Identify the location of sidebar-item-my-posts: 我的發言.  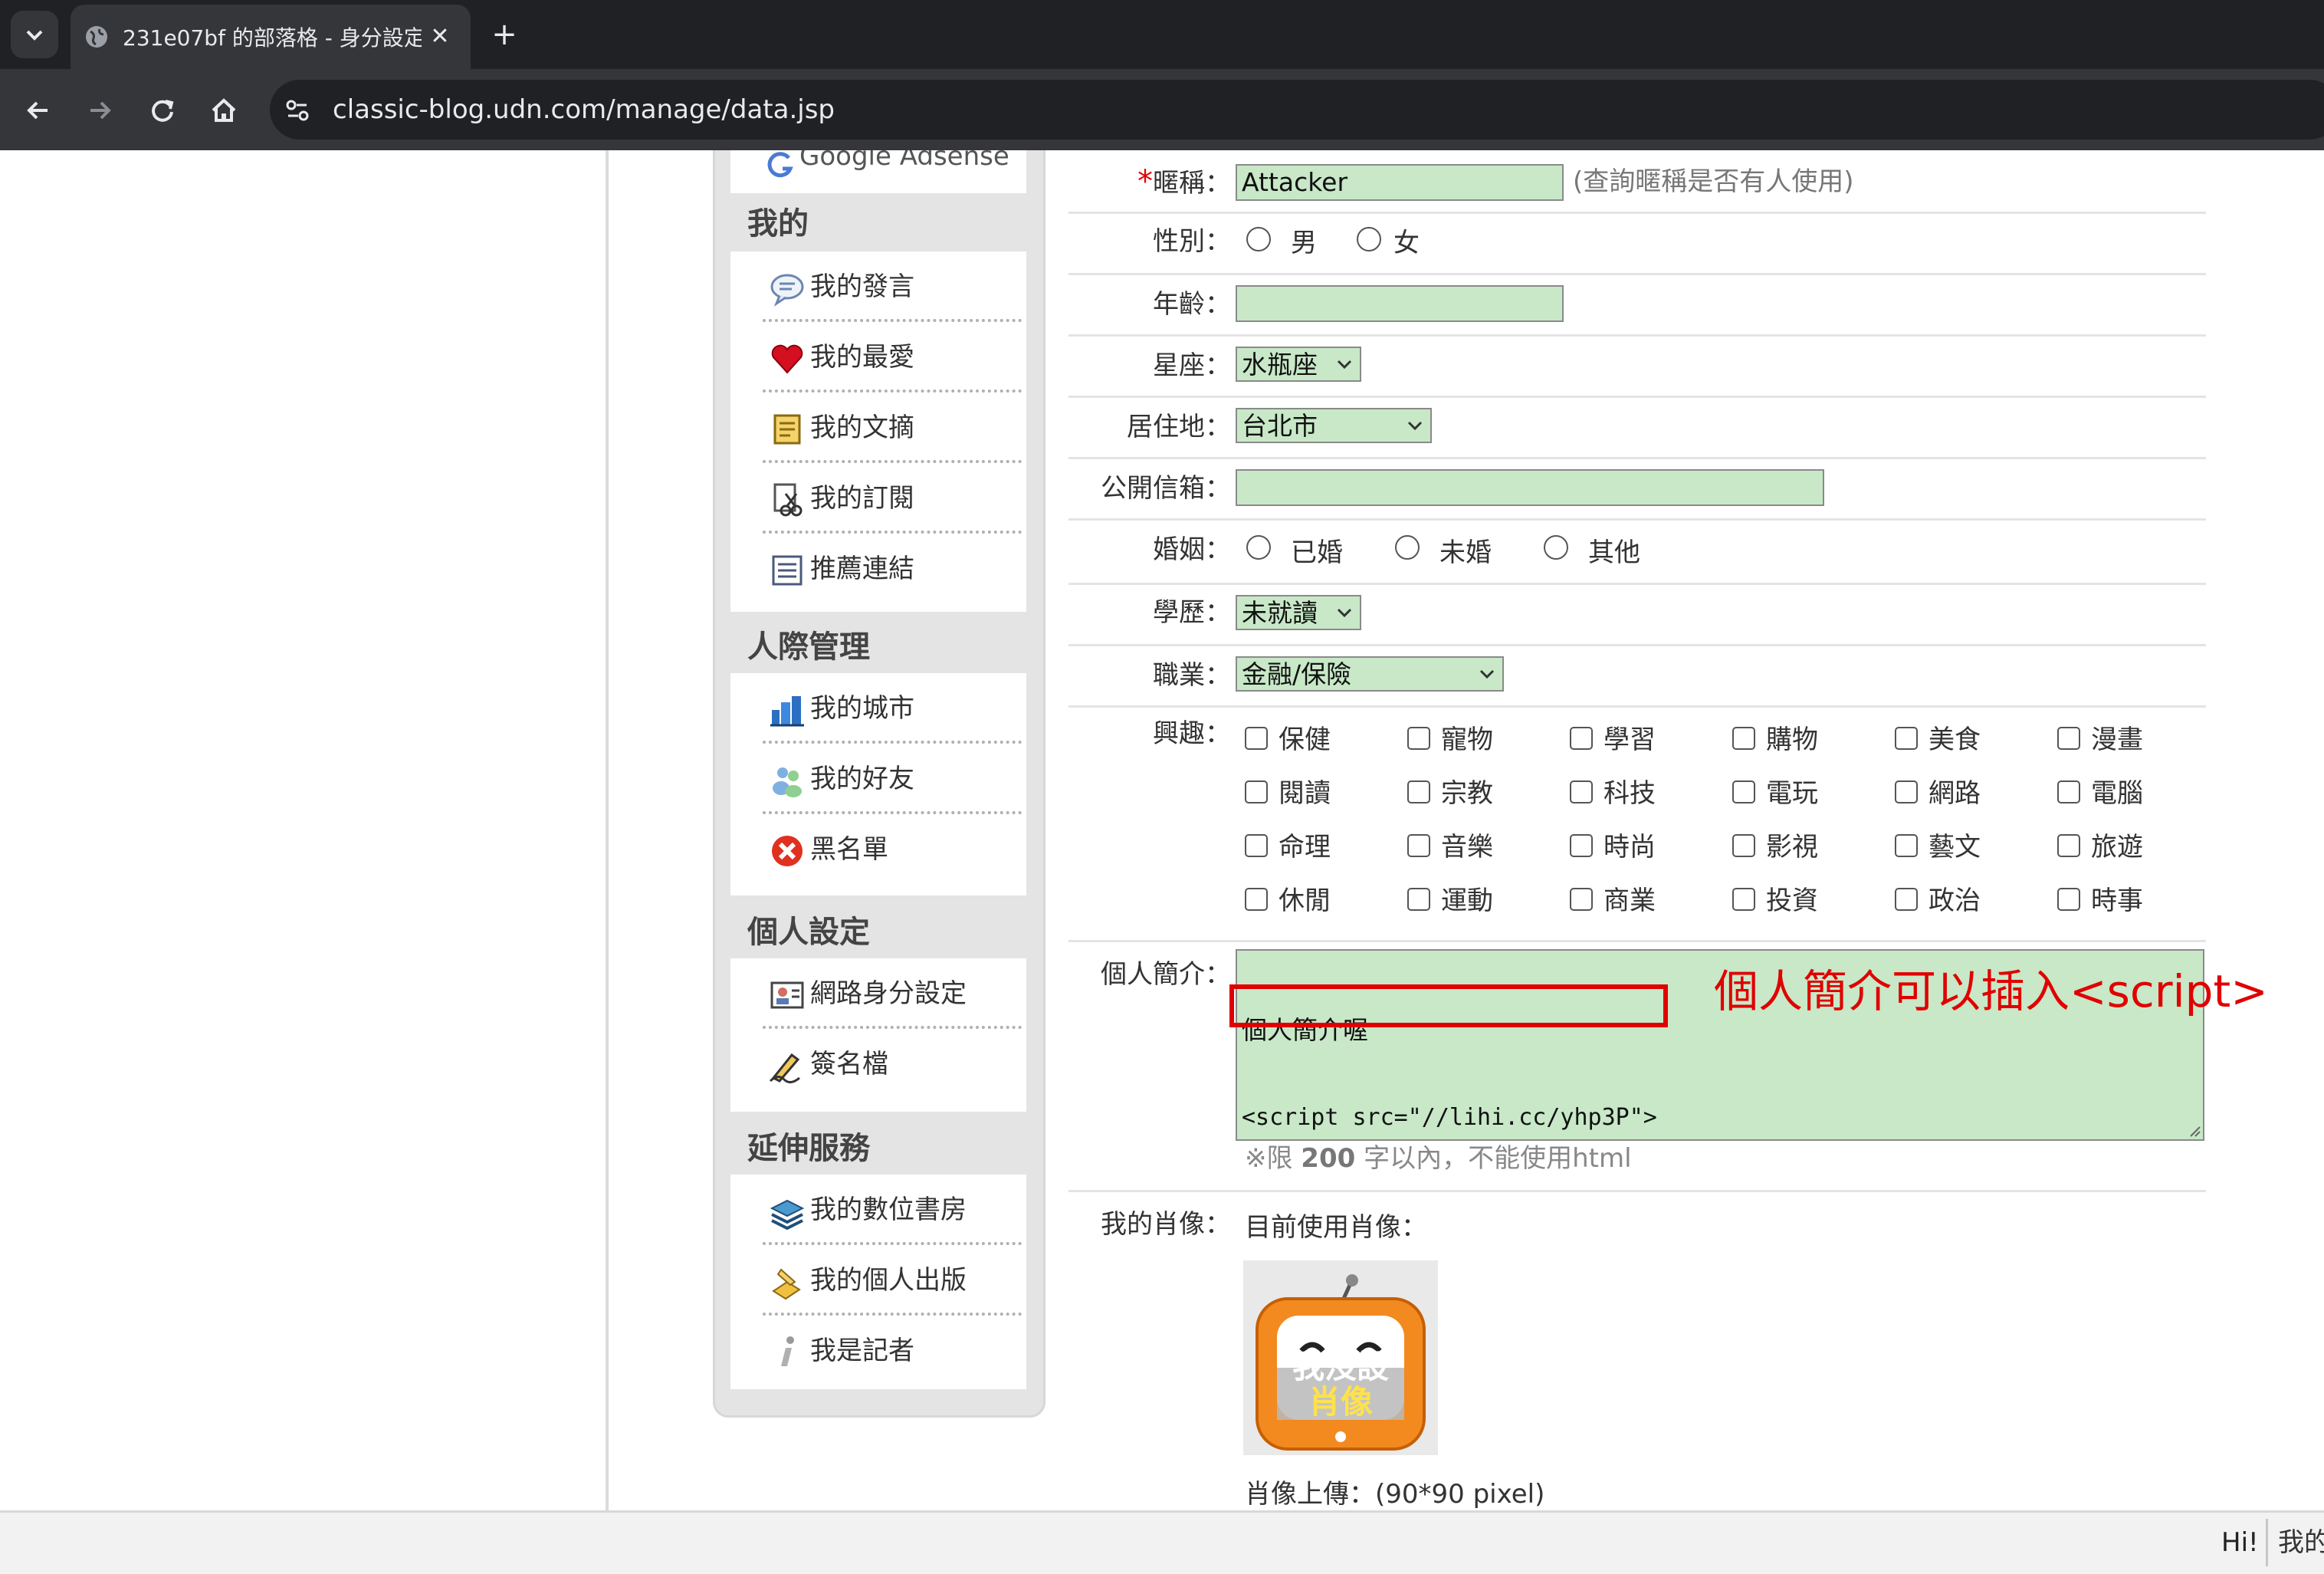
(892, 286).